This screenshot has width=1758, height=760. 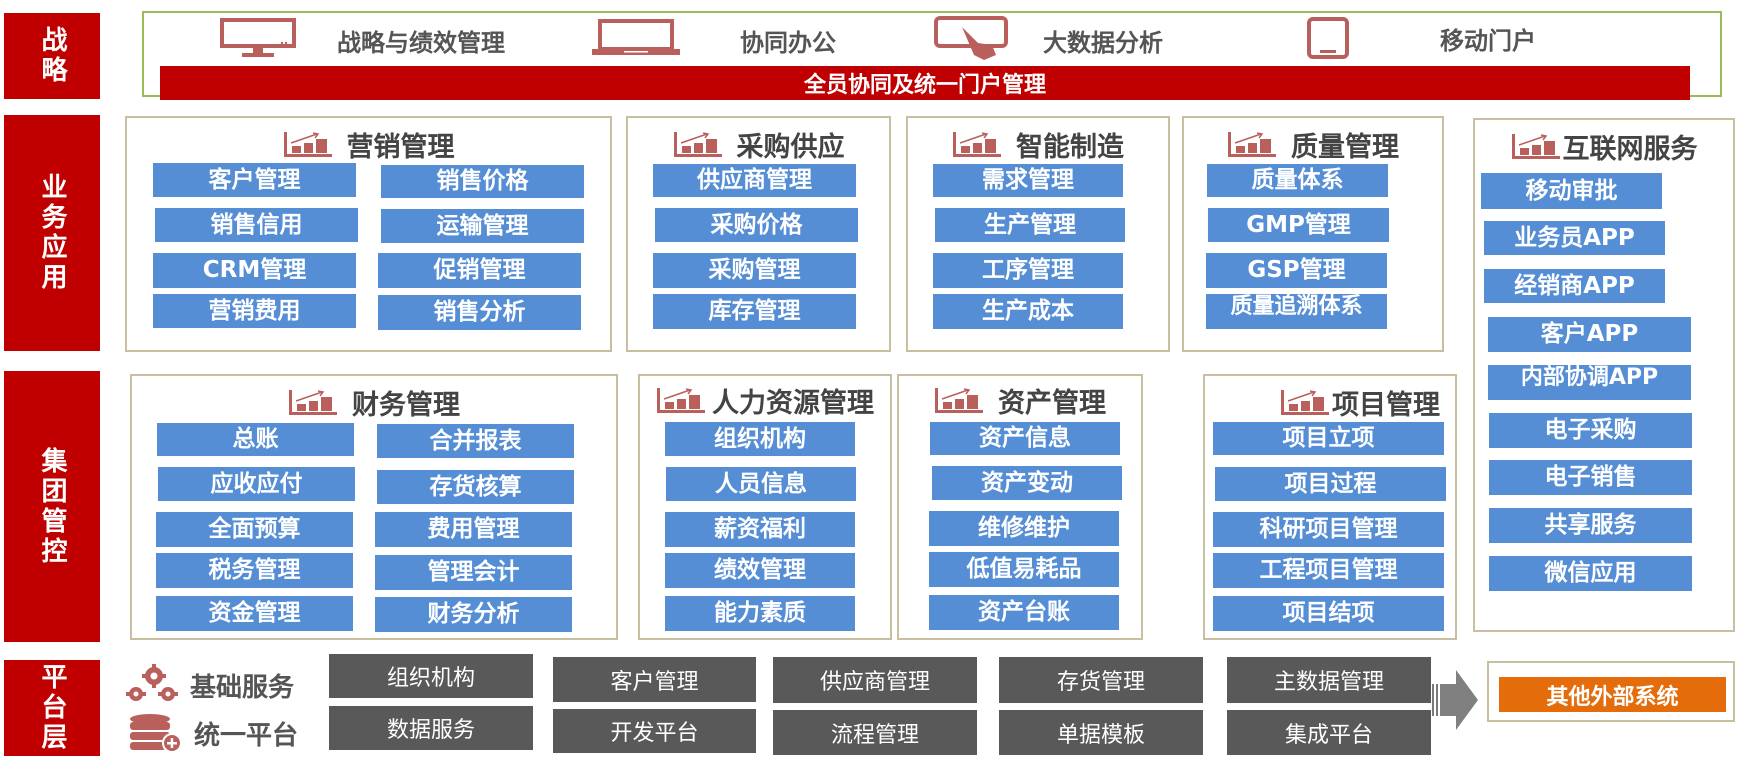 I want to click on internet-item: 客户APP, so click(x=1589, y=334).